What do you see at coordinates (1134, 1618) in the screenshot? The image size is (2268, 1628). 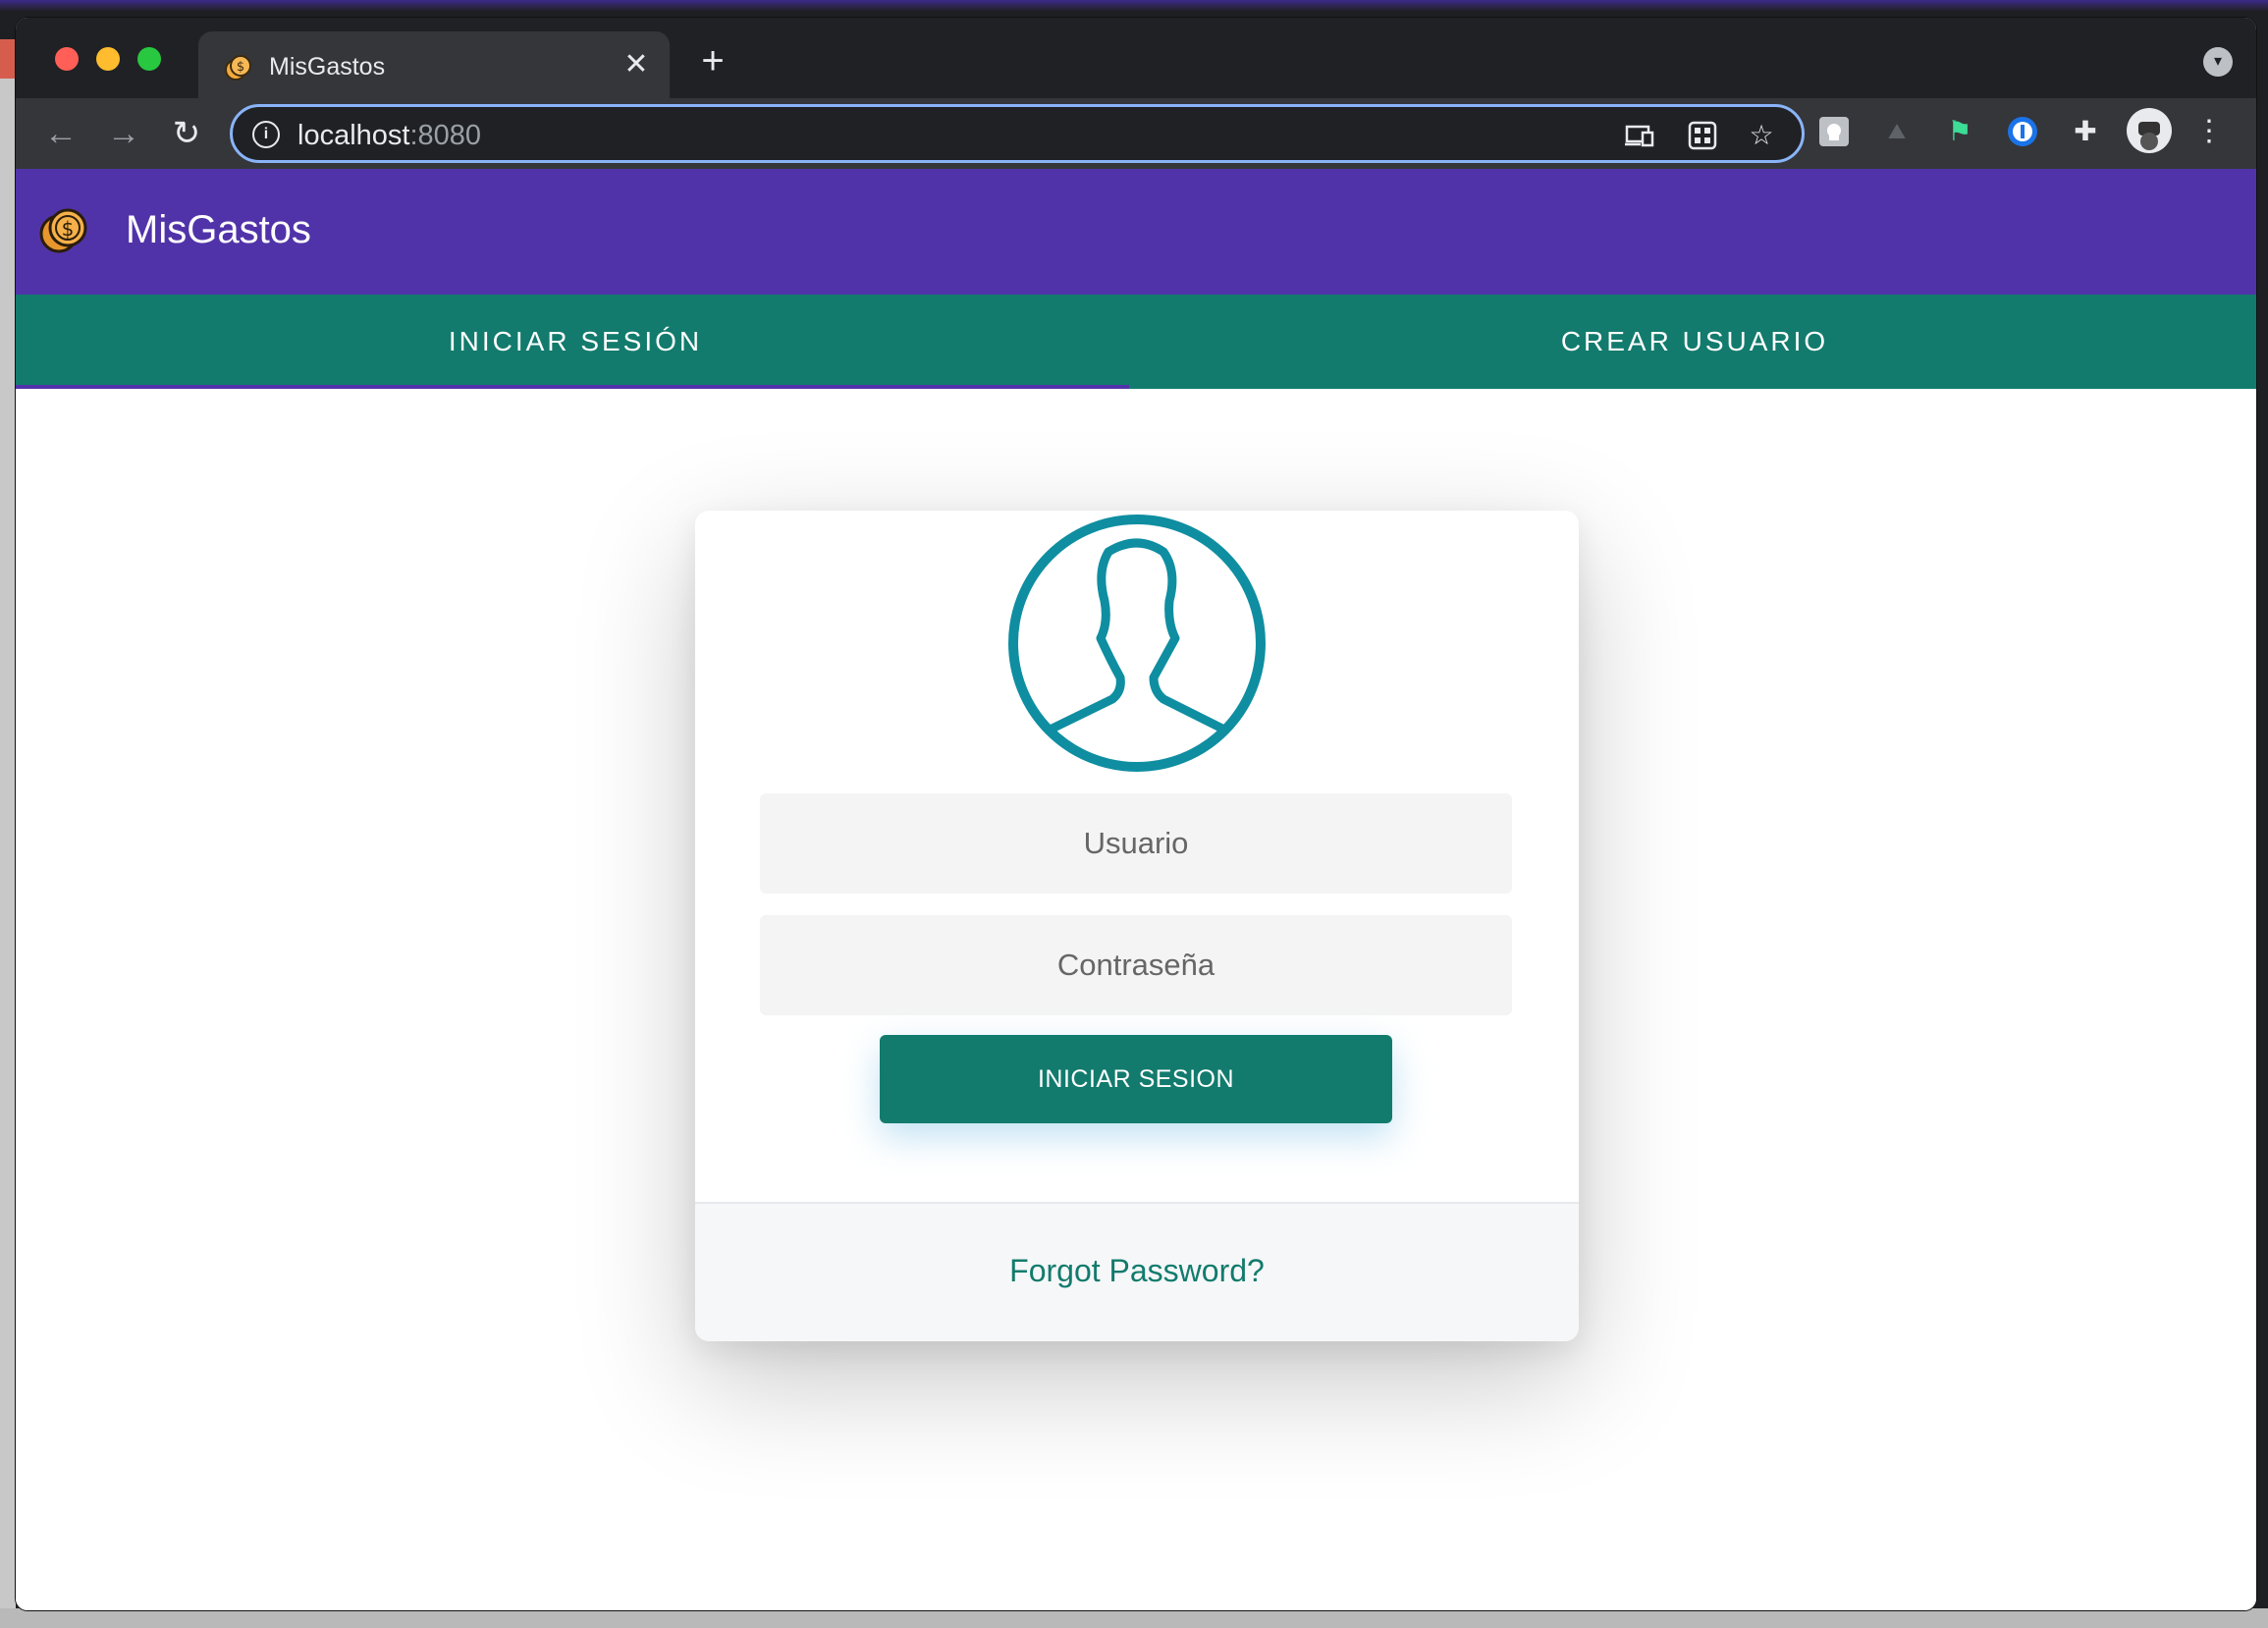 I see `desktop-bottom-strip` at bounding box center [1134, 1618].